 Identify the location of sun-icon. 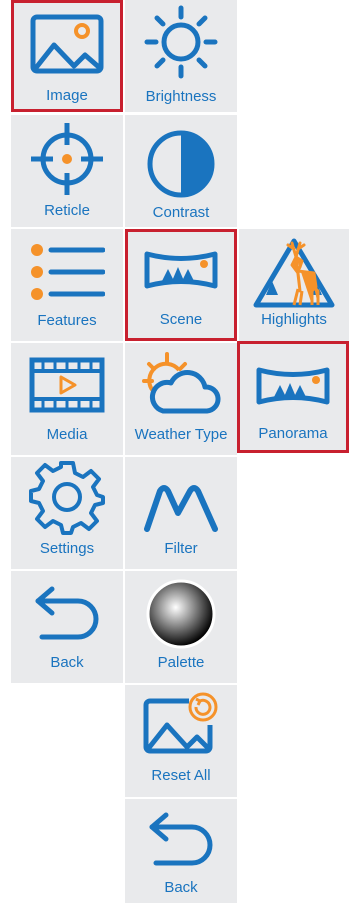
(181, 42).